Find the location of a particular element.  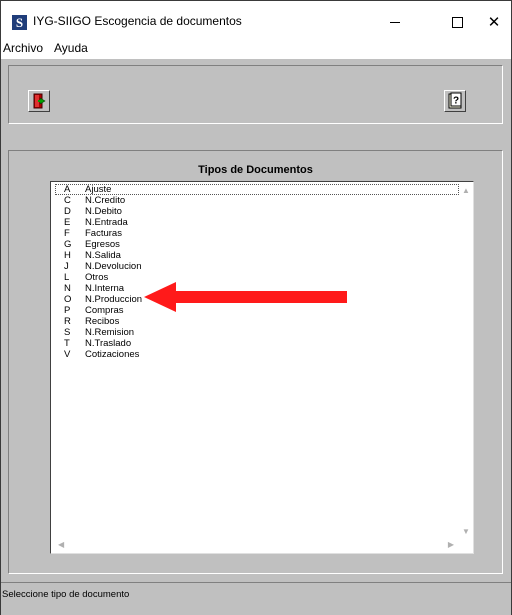

document-code: D is located at coordinates (67, 211).